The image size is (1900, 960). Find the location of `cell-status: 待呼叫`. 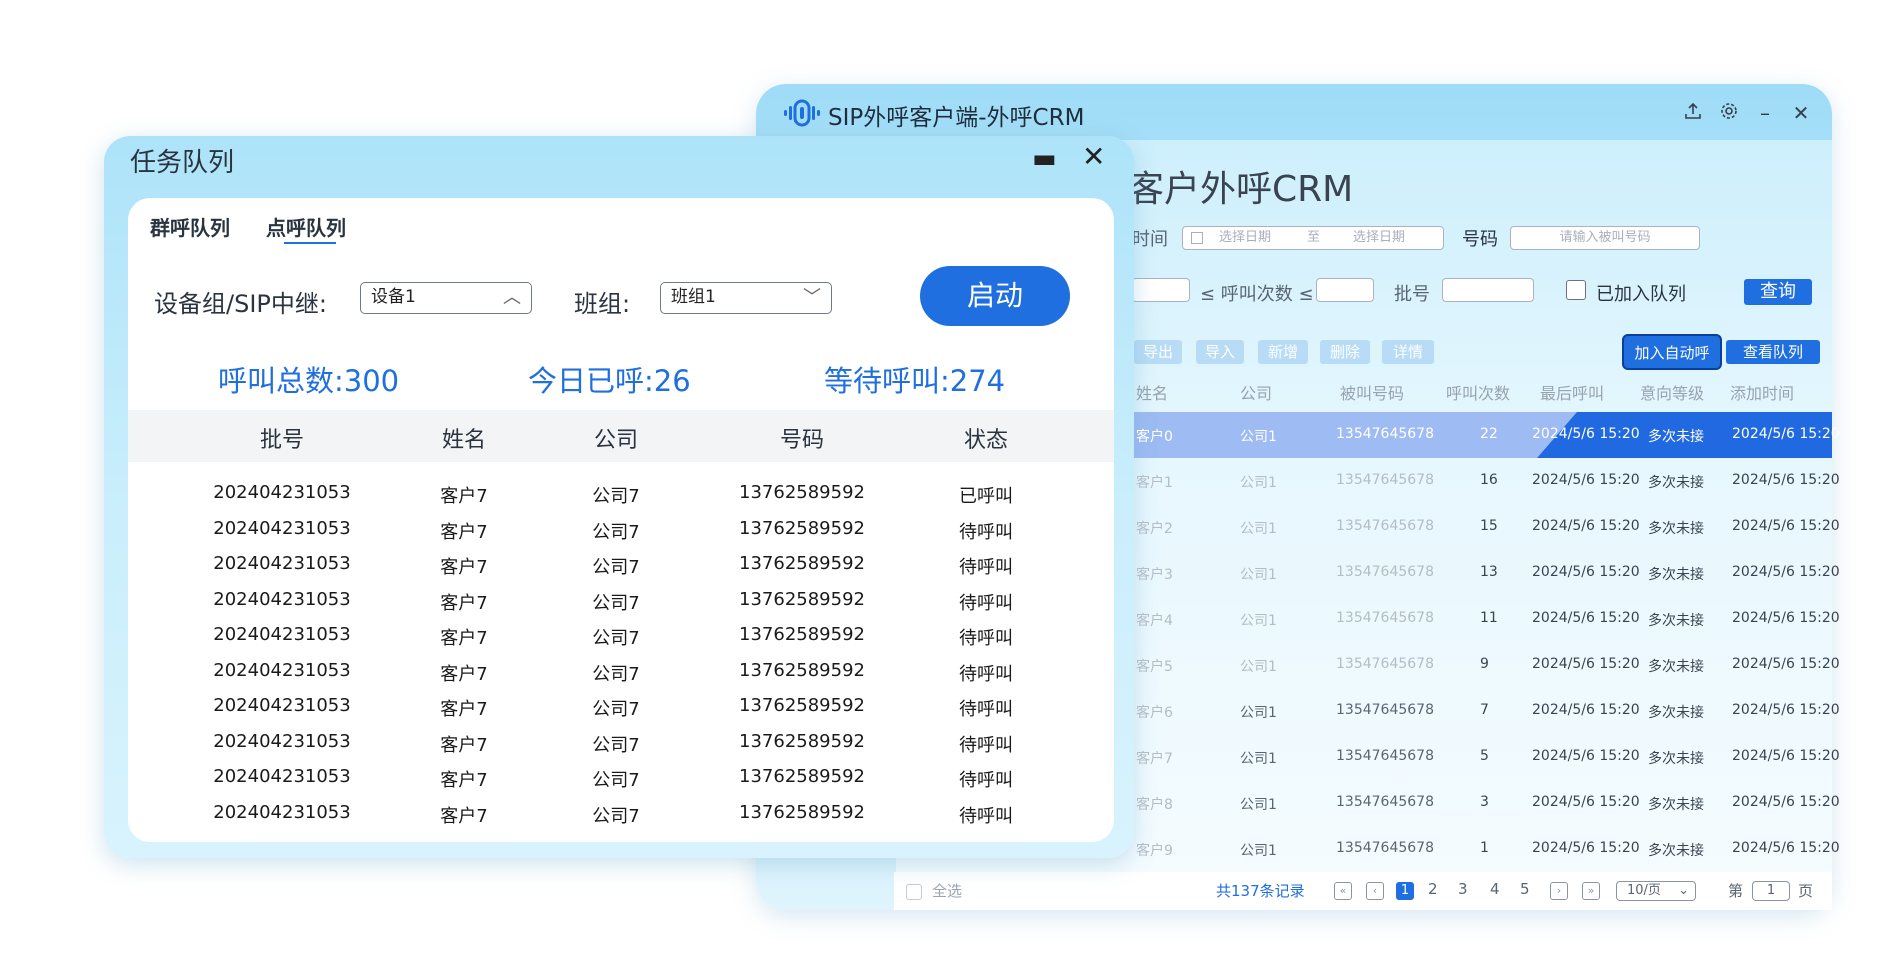

cell-status: 待呼叫 is located at coordinates (986, 816).